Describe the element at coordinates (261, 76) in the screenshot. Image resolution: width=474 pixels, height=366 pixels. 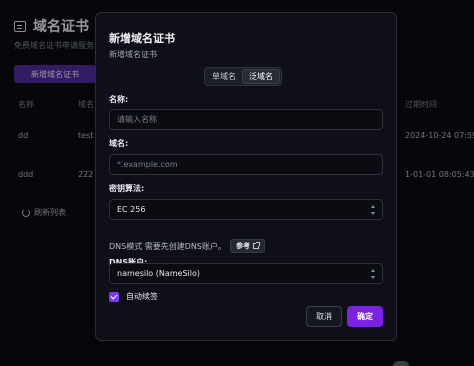
I see `tab-wildcard-domain: 泛域名` at that location.